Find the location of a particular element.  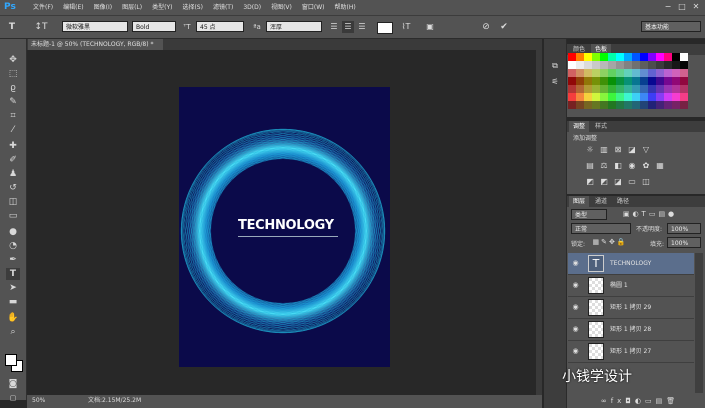

screen-mode-icon: ▢ is located at coordinates (13, 398).